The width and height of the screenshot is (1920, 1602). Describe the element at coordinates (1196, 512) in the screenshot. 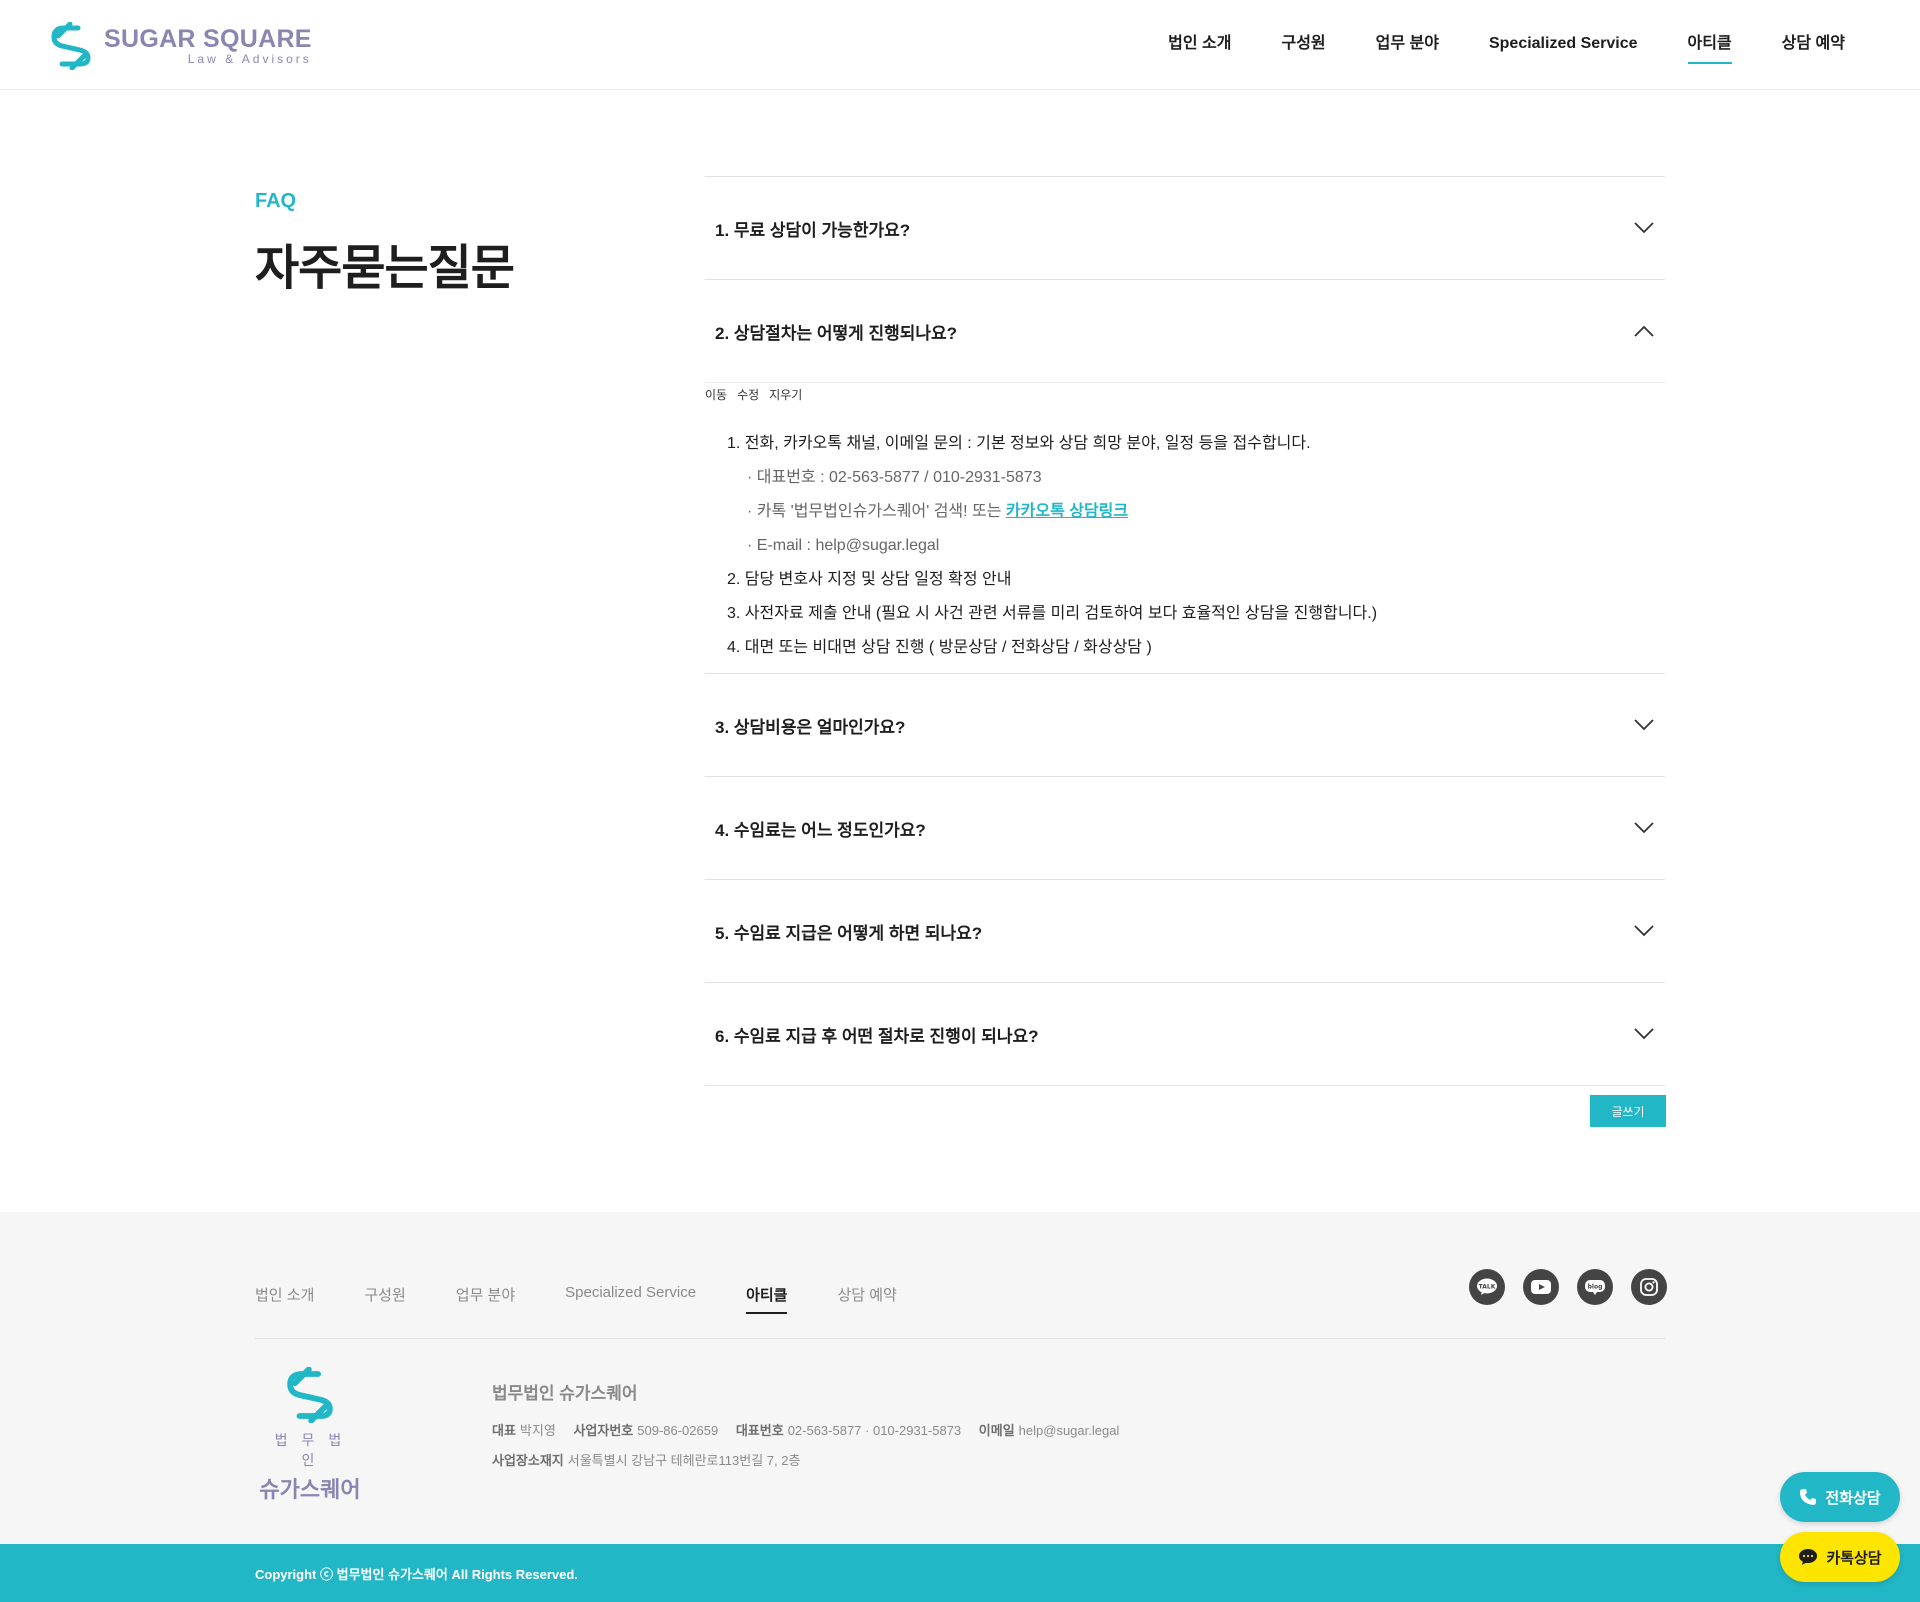

I see `answer-kakao: · 카톡 '법무법인슈가스퀘어' 검색! 또는 카카오톡 상담링크` at that location.